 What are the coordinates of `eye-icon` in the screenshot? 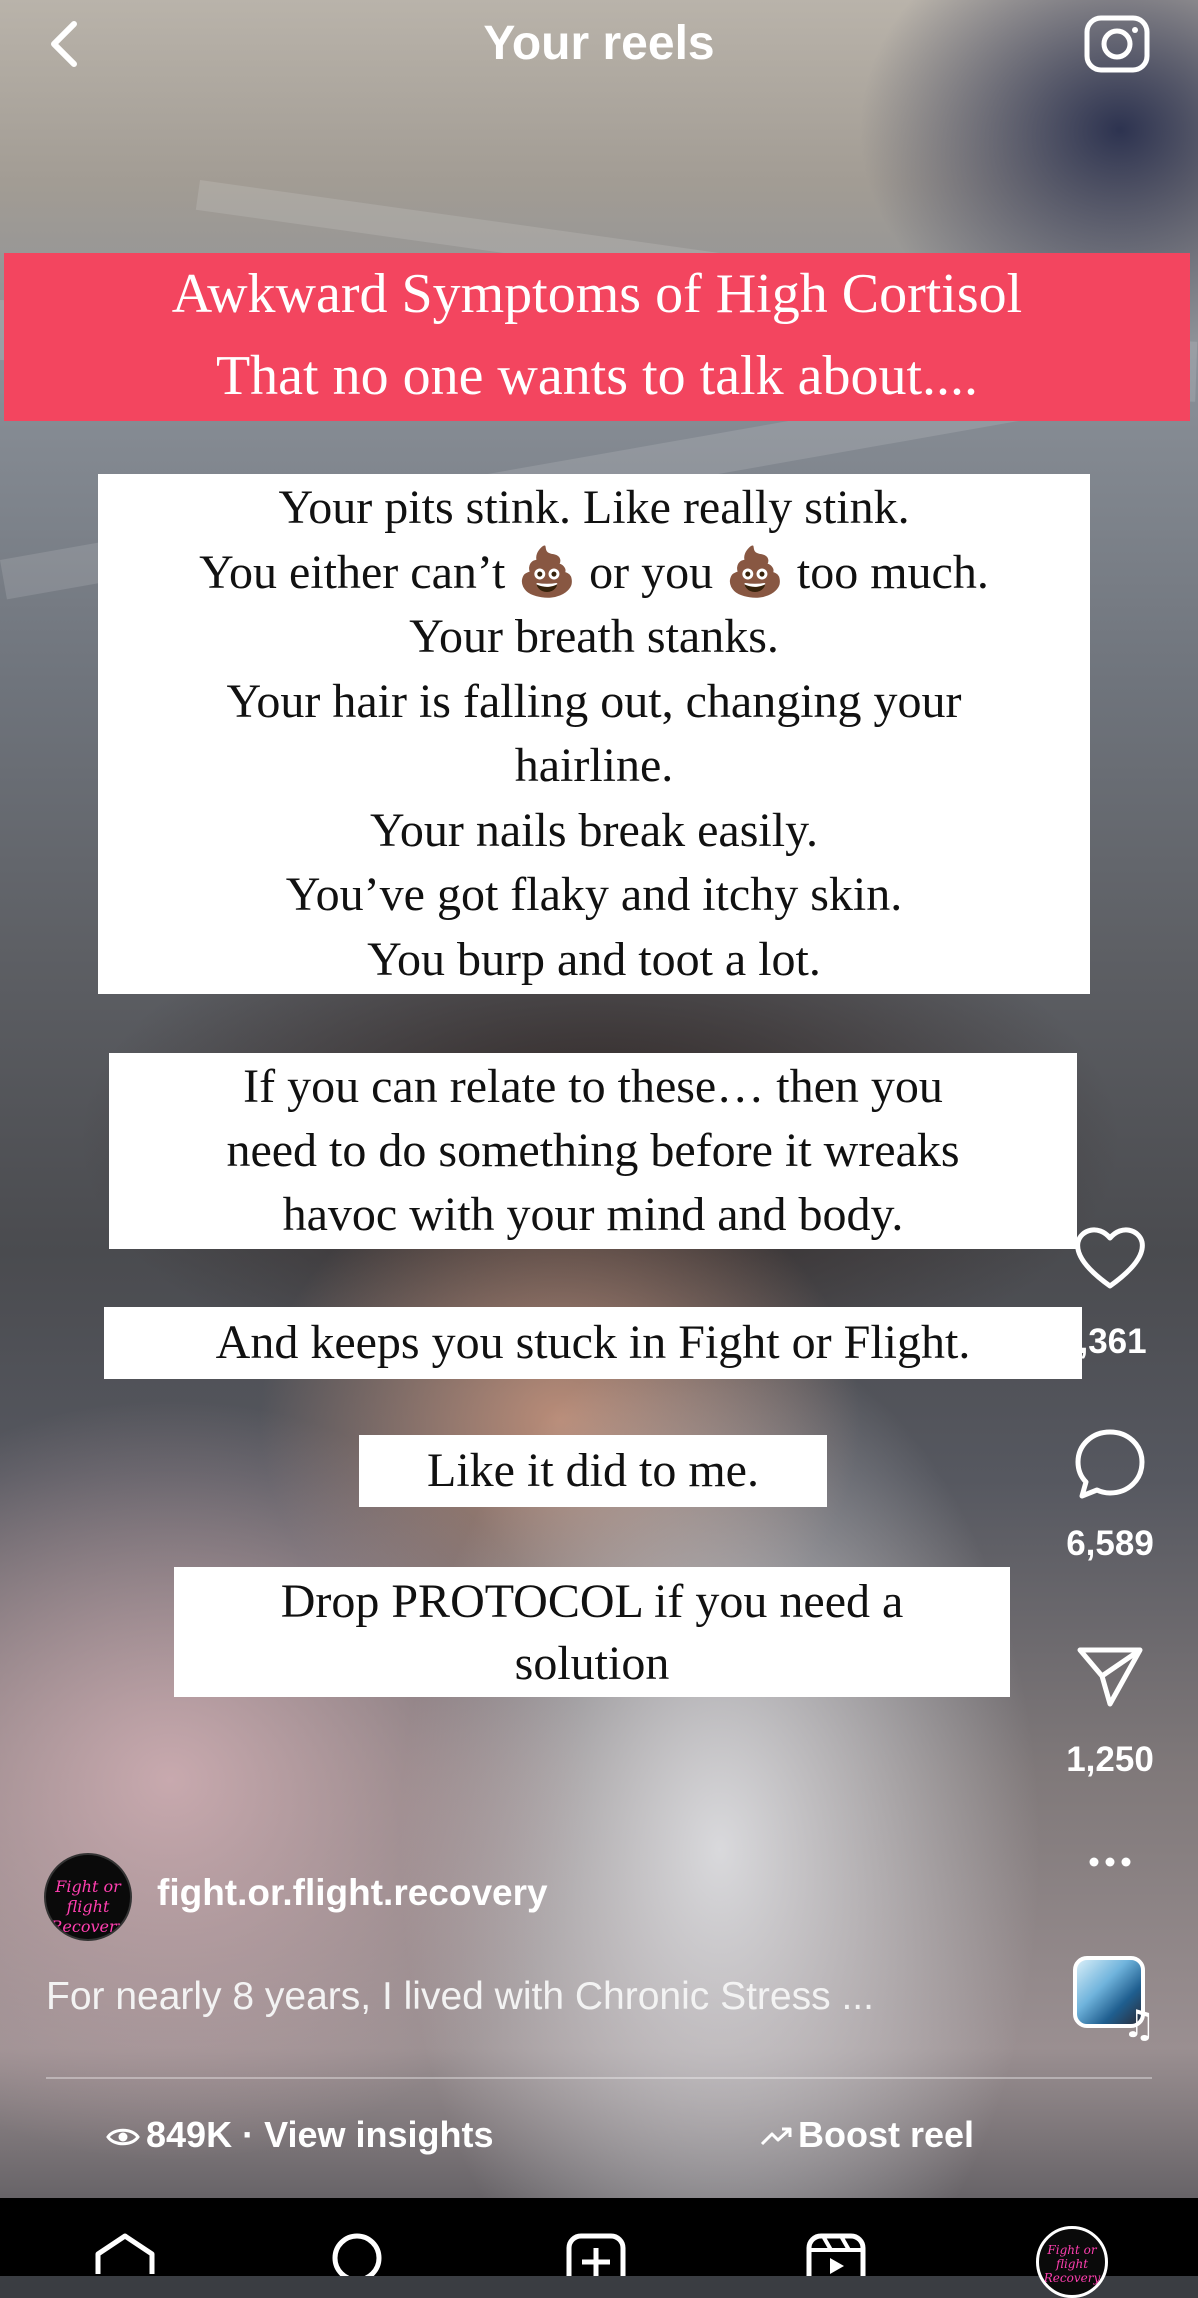 It's located at (123, 2137).